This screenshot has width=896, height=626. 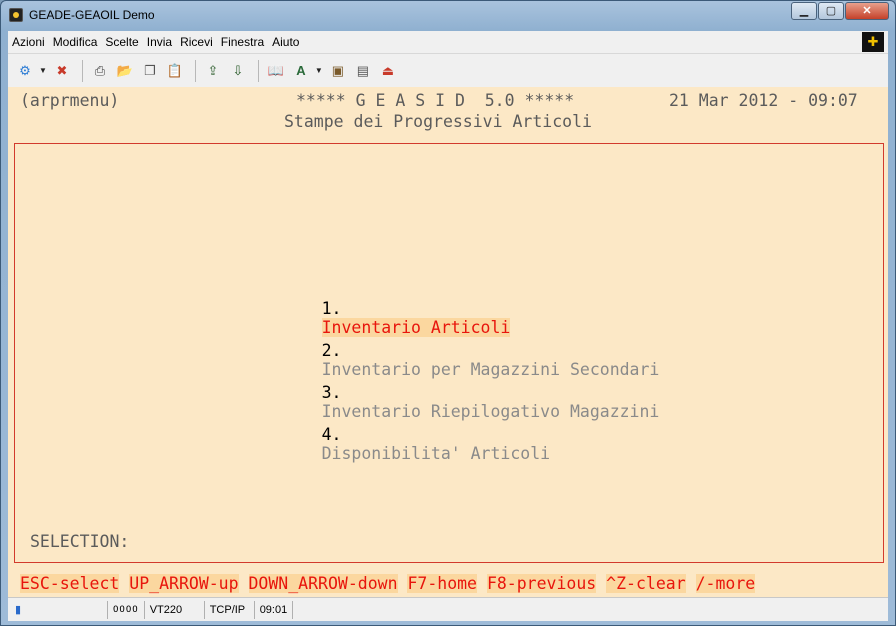 What do you see at coordinates (331, 392) in the screenshot?
I see `option-number: 3.` at bounding box center [331, 392].